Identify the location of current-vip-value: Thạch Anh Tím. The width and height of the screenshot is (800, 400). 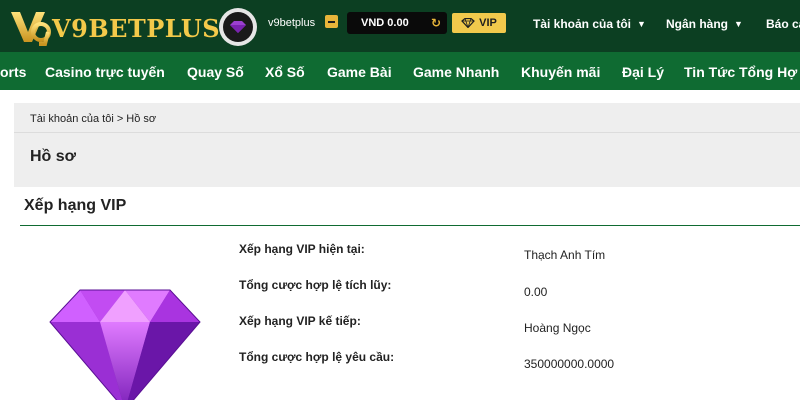
(565, 255).